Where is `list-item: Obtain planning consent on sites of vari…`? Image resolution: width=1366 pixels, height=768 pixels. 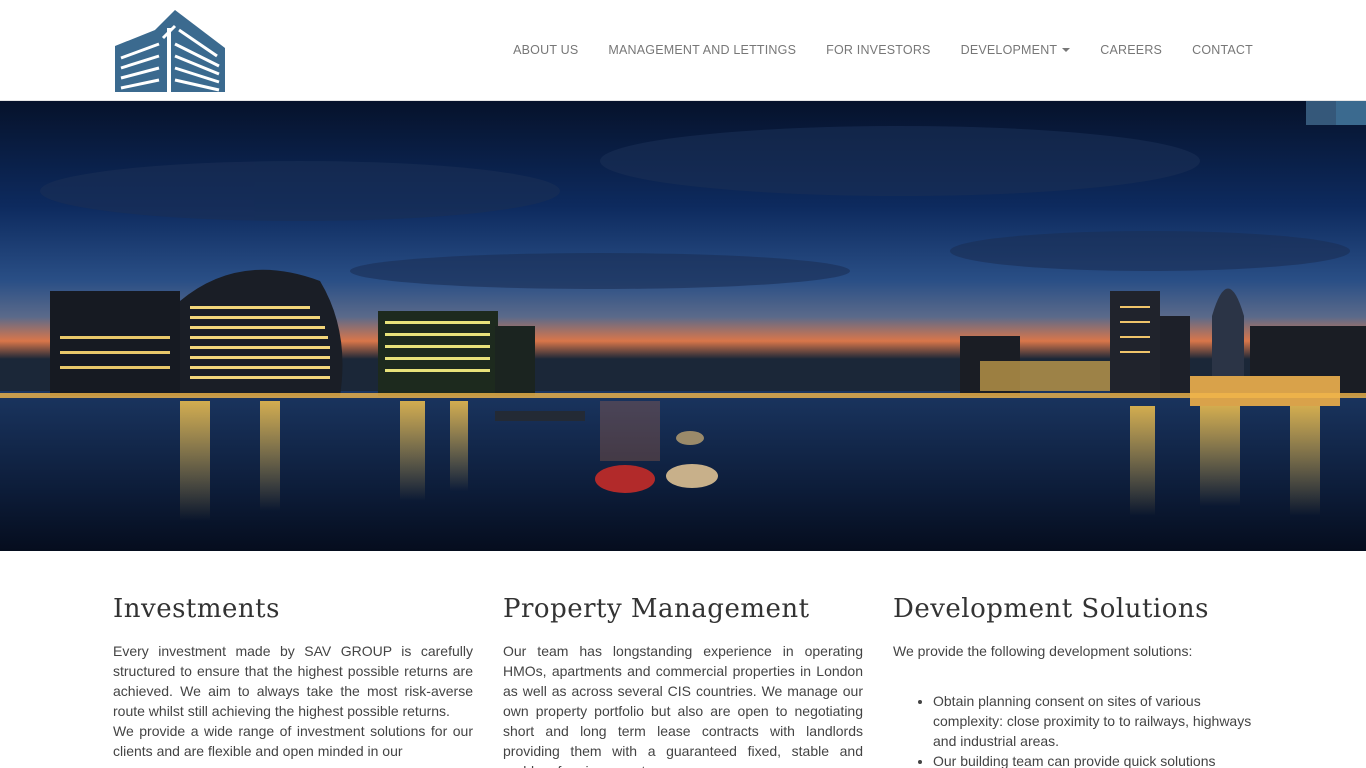 list-item: Obtain planning consent on sites of vari… is located at coordinates (1093, 721).